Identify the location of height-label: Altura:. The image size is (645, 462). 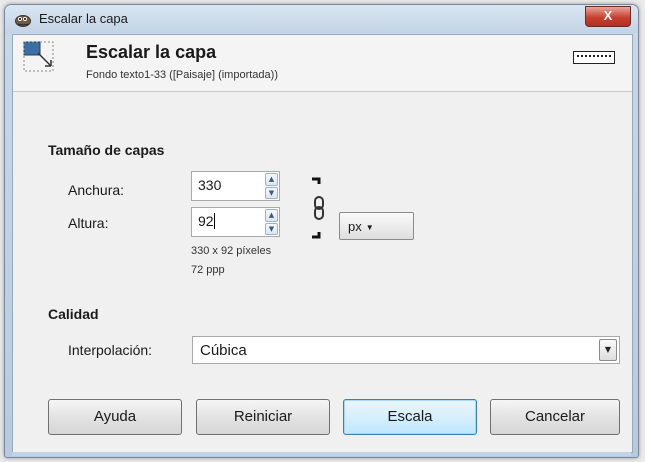
(88, 223).